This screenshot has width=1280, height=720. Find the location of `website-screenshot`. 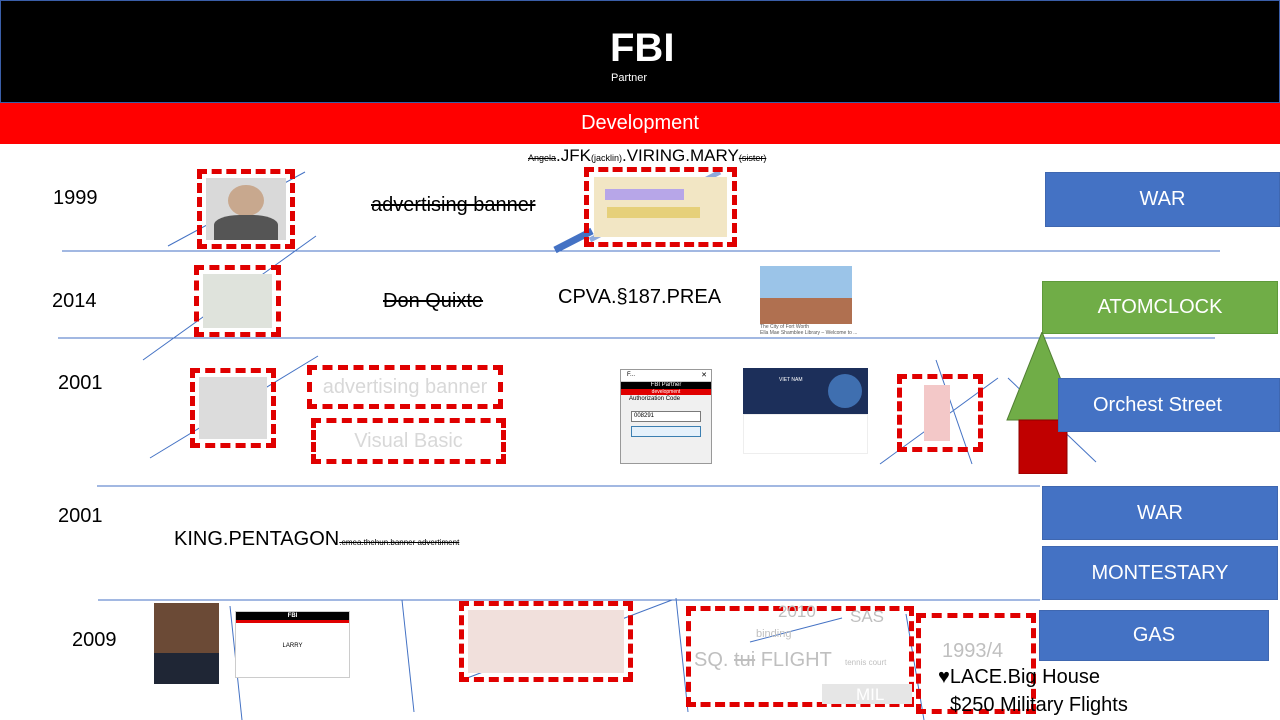

website-screenshot is located at coordinates (660, 207).